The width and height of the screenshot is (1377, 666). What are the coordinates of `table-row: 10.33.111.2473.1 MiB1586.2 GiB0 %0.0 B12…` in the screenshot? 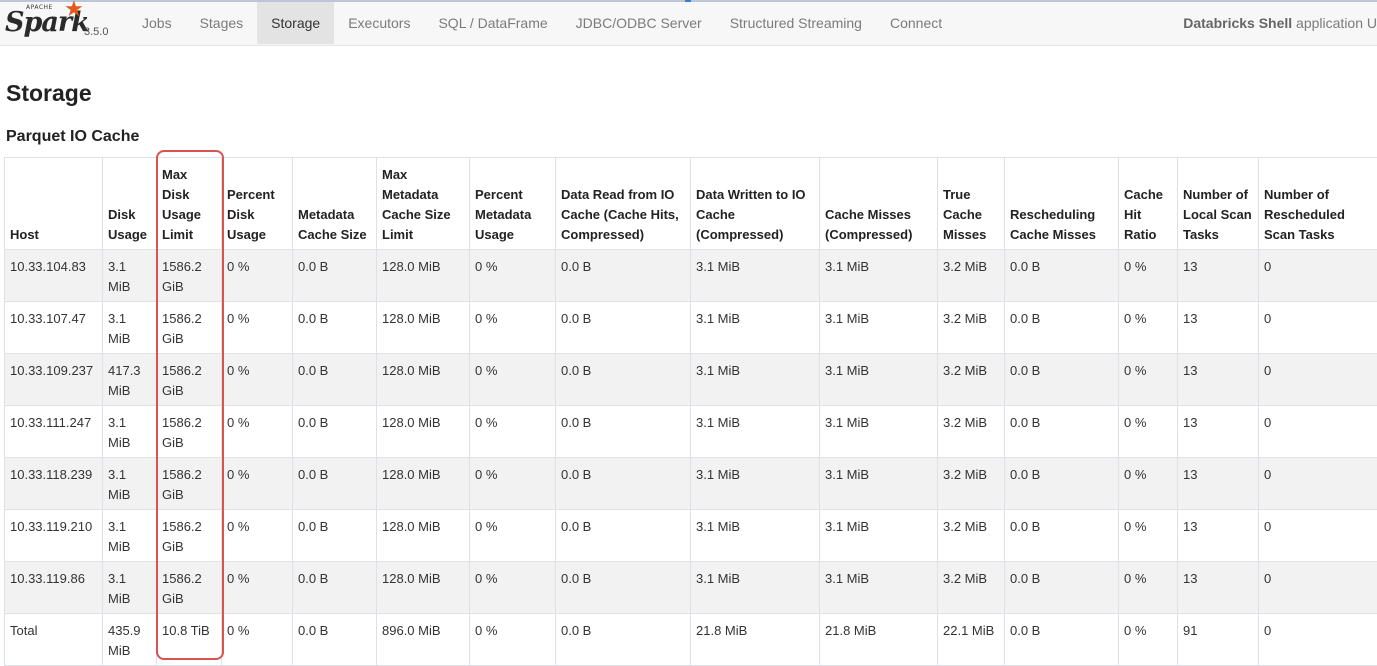 It's located at (691, 432).